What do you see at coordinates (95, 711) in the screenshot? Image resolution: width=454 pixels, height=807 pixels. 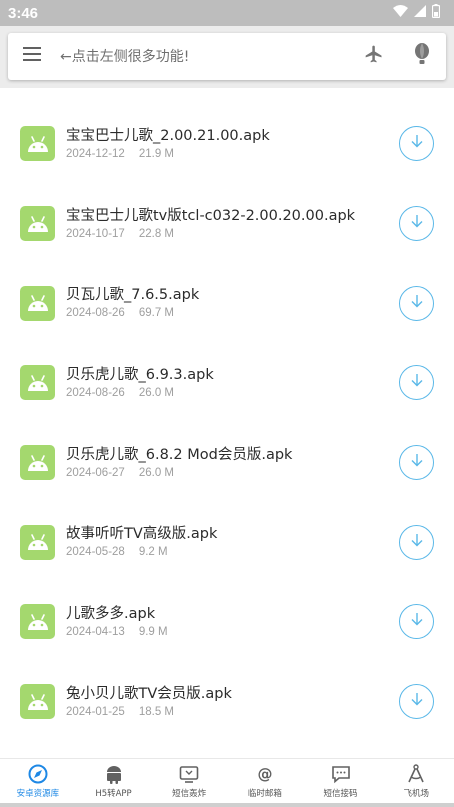 I see `file-date: 2024-01-25` at bounding box center [95, 711].